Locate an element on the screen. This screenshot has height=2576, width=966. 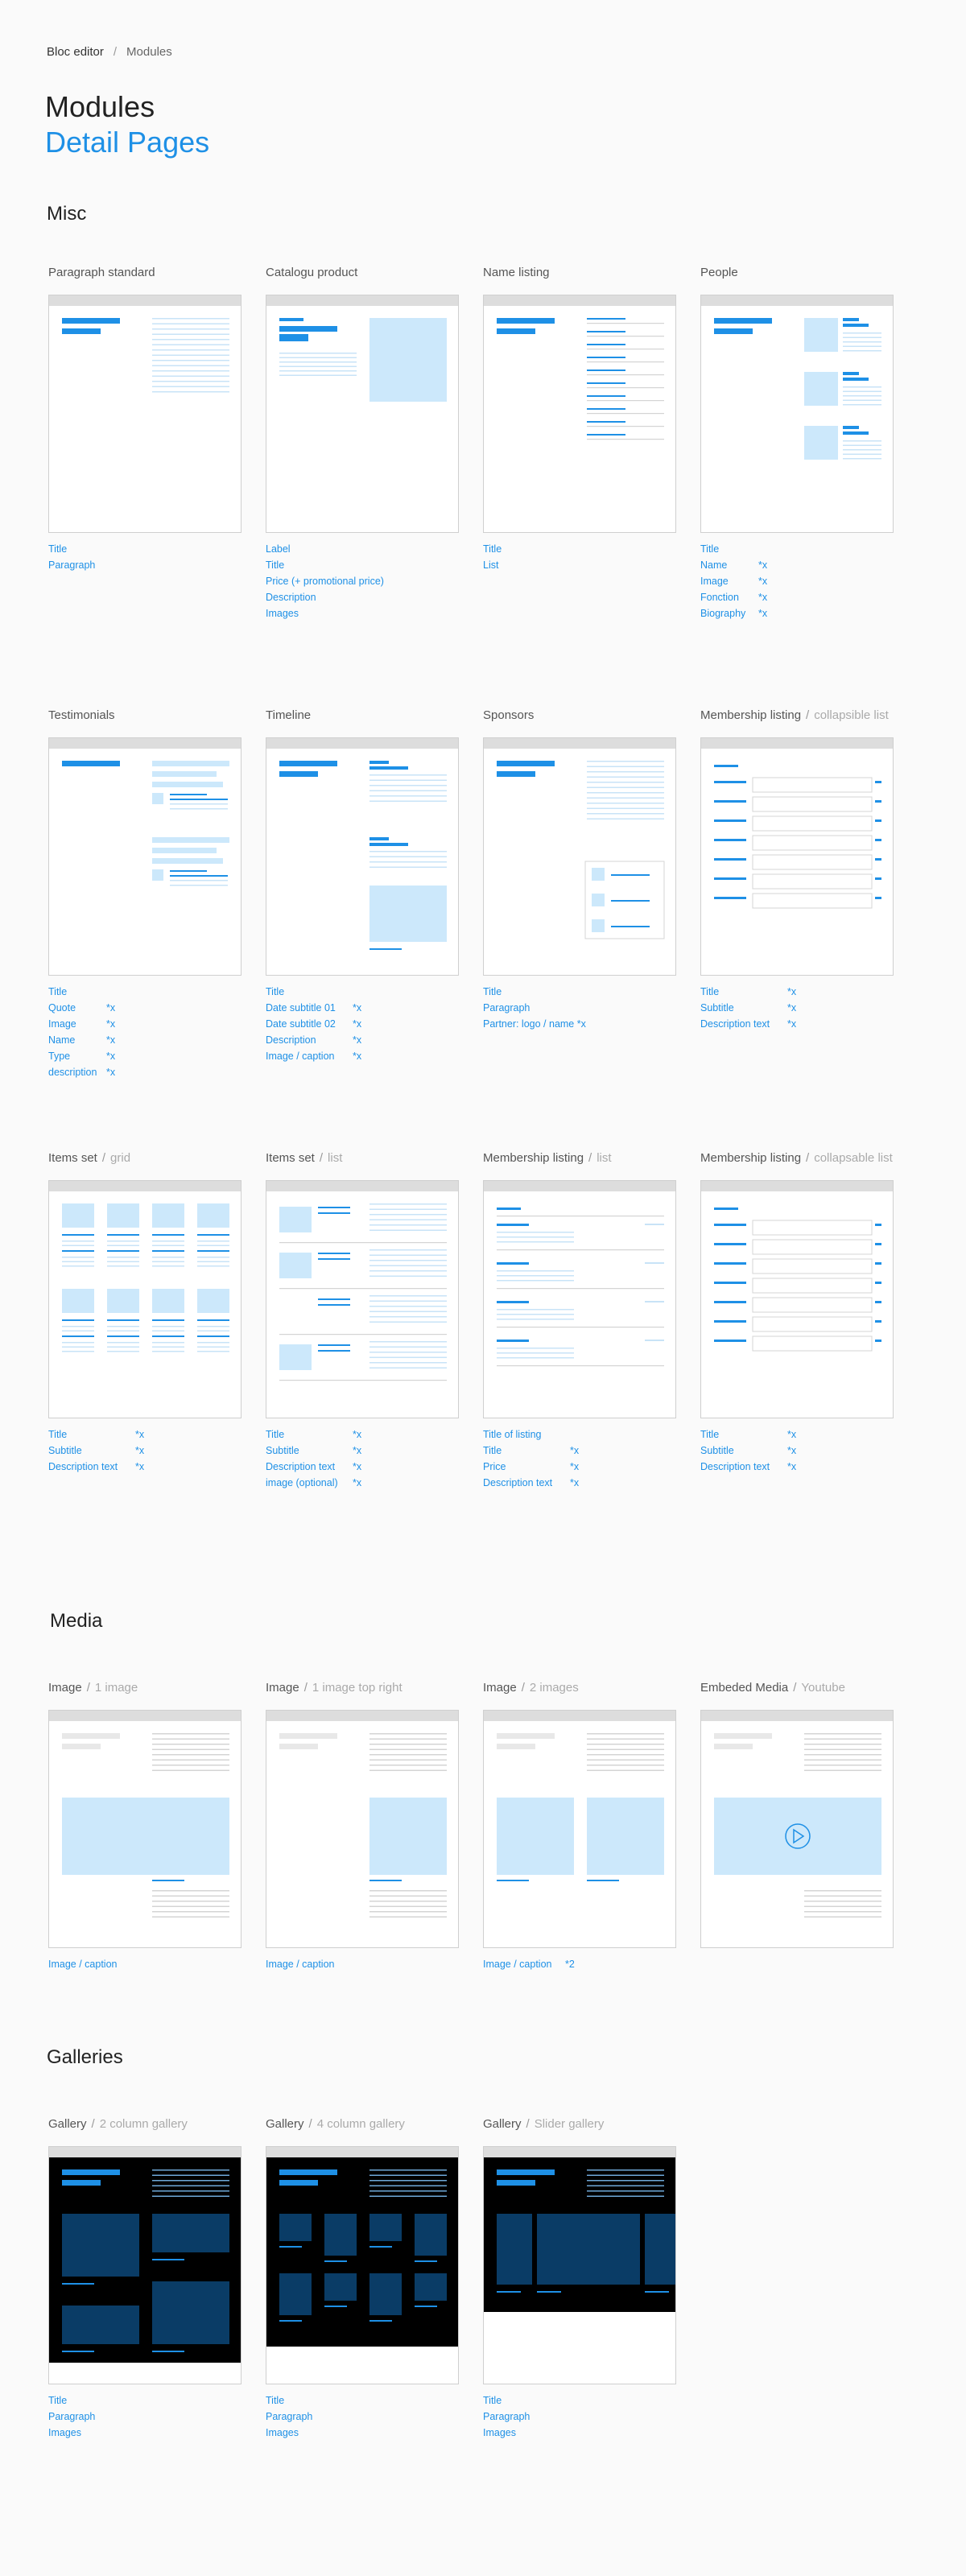
field-name: Image / caption is located at coordinates (83, 1964).